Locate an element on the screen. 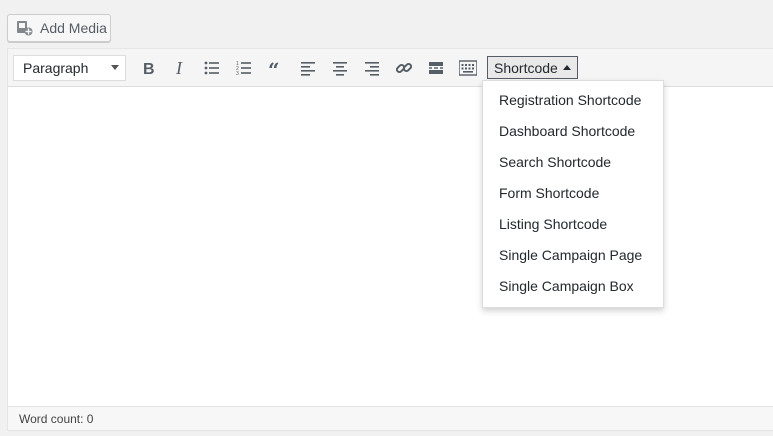 Image resolution: width=773 pixels, height=436 pixels. blockquote-icon: “ is located at coordinates (274, 68).